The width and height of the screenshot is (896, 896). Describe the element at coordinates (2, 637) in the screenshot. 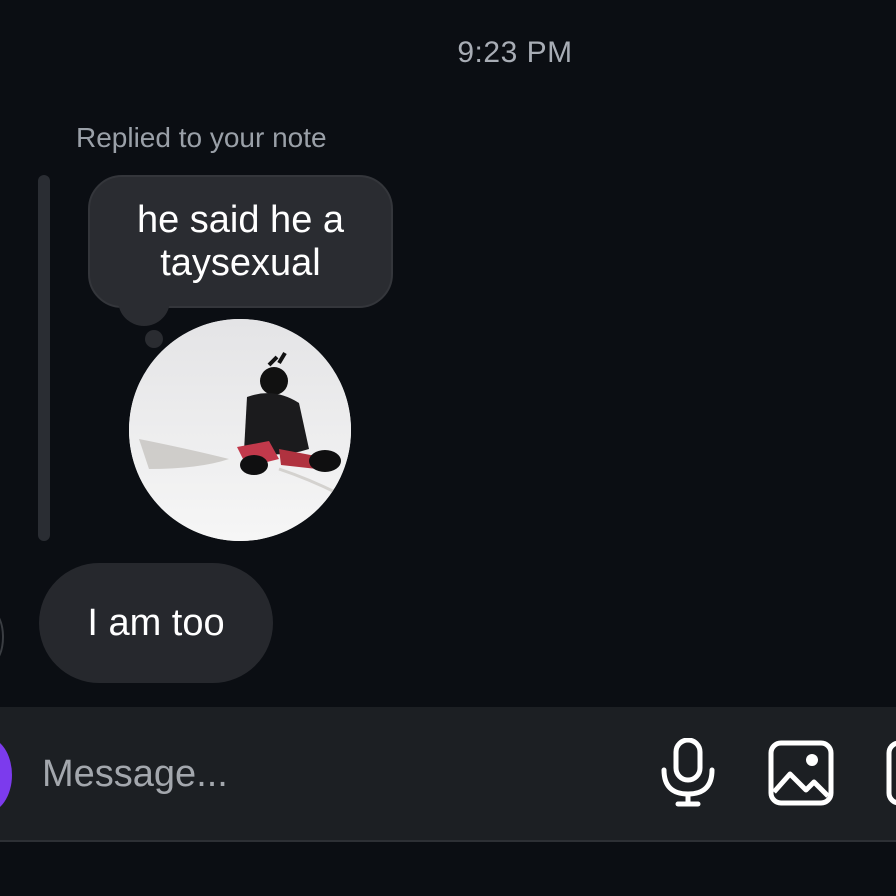

I see `sender-avatar-edge` at that location.